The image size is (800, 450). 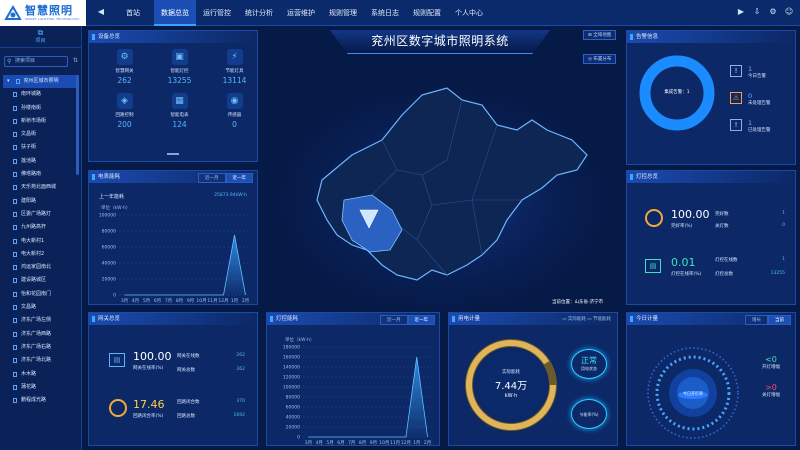 What do you see at coordinates (693, 393) in the screenshot?
I see `today-gauge` at bounding box center [693, 393].